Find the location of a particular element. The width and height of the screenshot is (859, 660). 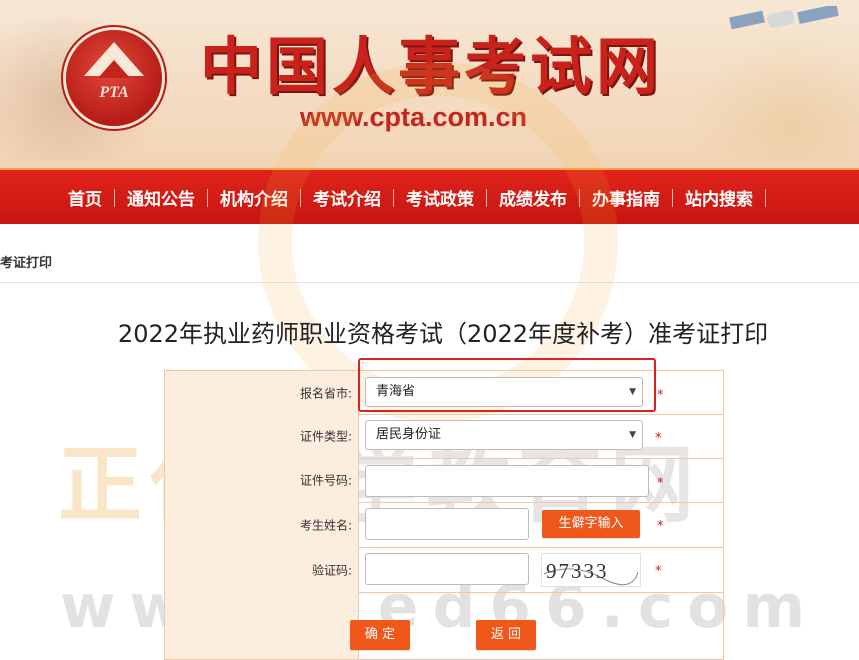

nav-item-4: 考试政策 is located at coordinates (440, 197).